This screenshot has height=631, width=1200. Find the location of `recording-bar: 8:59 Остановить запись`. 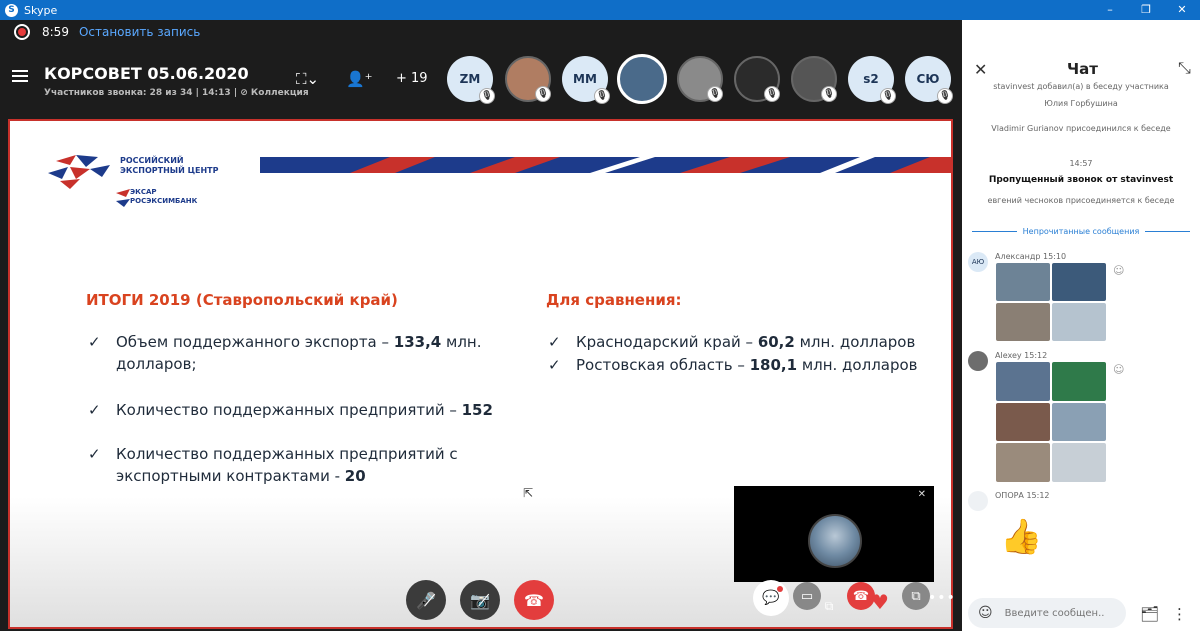

recording-bar: 8:59 Остановить запись is located at coordinates (481, 32).